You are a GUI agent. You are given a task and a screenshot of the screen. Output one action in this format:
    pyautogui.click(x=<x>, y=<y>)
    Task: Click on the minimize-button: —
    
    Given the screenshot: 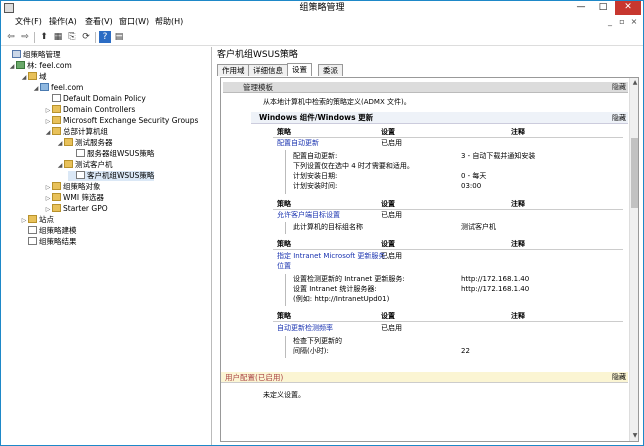 What is the action you would take?
    pyautogui.click(x=581, y=8)
    